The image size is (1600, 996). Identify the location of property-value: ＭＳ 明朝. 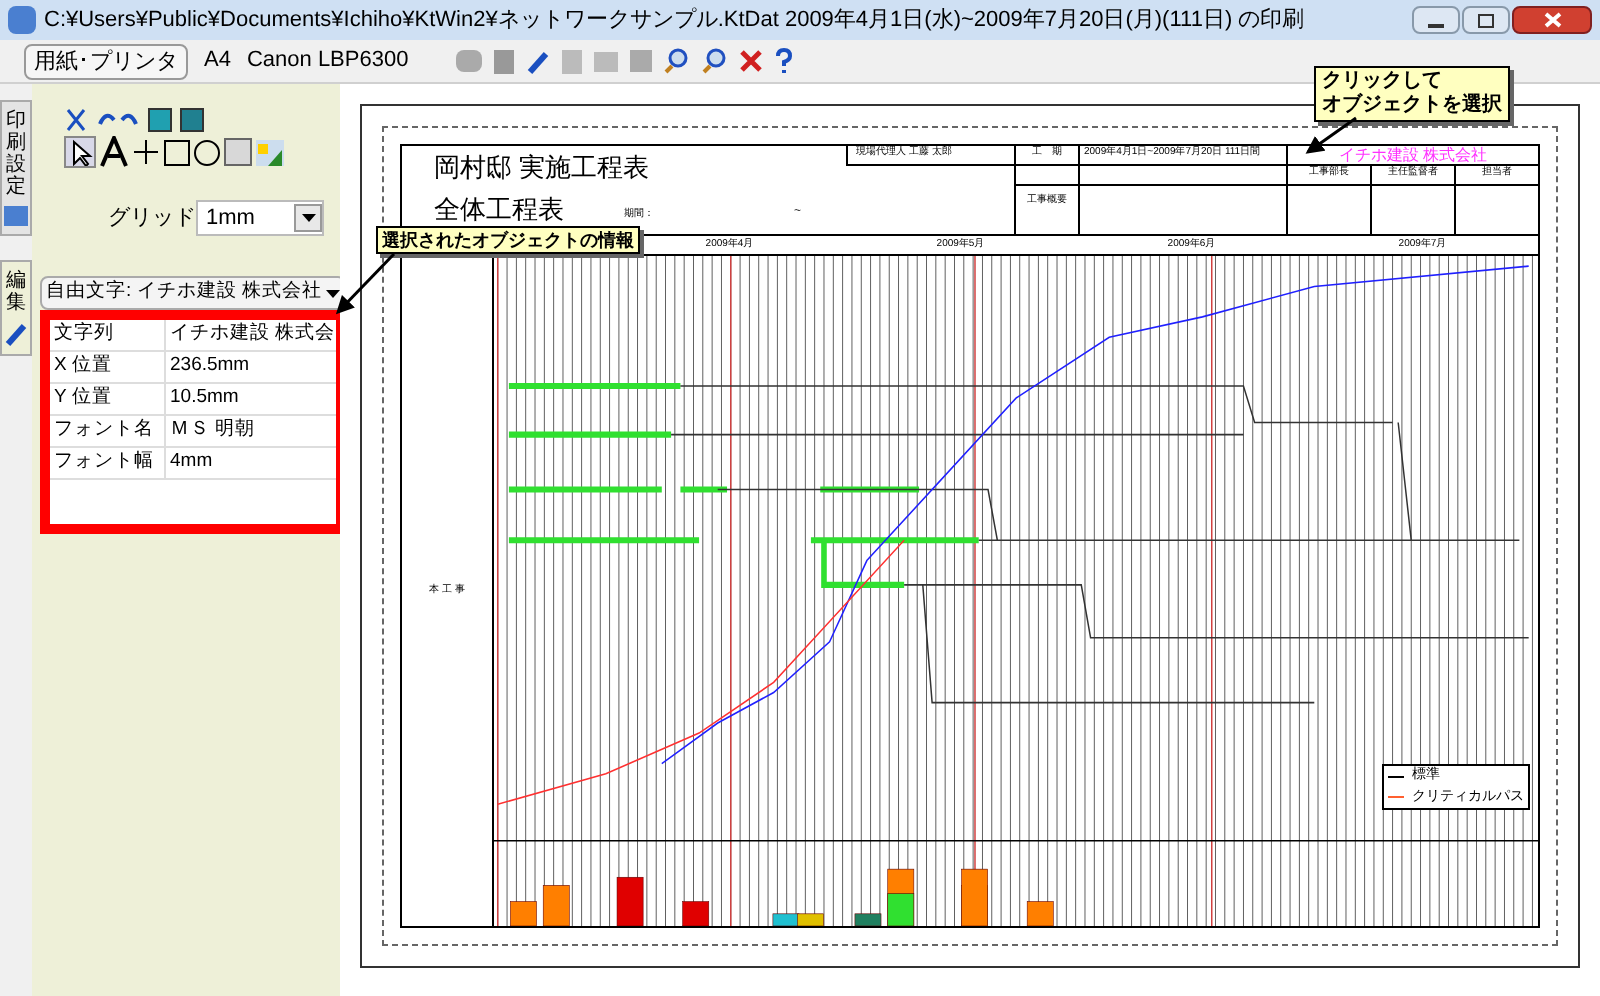
(213, 430).